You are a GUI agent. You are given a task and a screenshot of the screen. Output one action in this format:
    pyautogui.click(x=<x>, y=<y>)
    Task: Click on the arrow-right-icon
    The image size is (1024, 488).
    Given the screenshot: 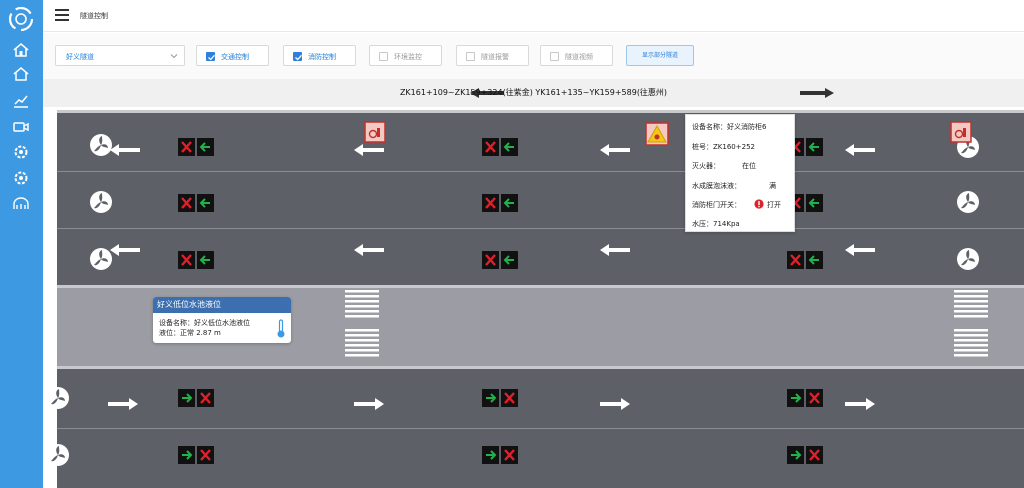 What is the action you would take?
    pyautogui.click(x=817, y=93)
    